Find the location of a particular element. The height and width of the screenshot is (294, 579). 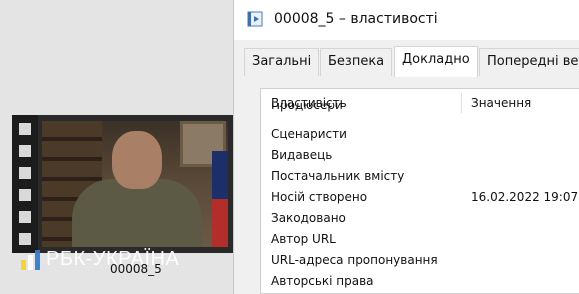

title-bar: 00008_5 – властивості is located at coordinates (406, 20).